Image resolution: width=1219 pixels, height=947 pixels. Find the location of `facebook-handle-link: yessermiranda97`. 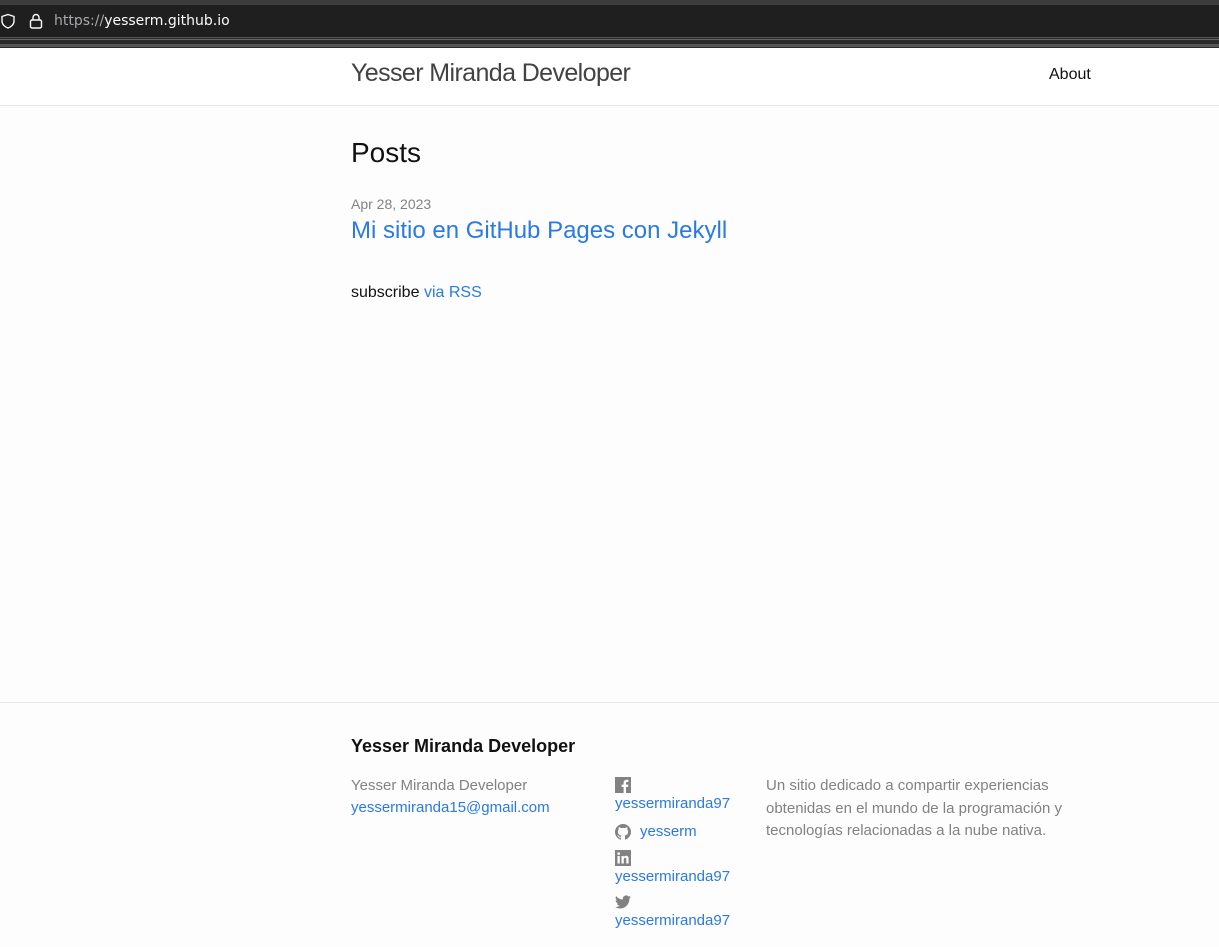

facebook-handle-link: yessermiranda97 is located at coordinates (685, 804).